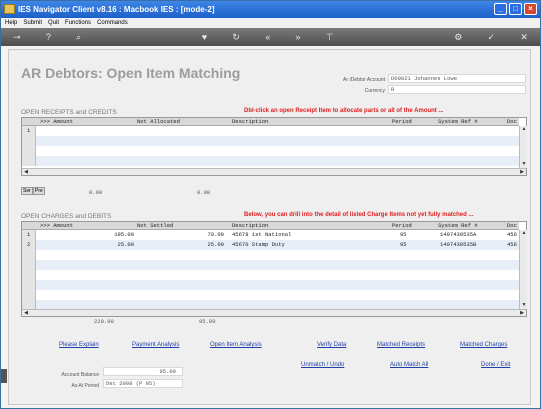  Describe the element at coordinates (112, 23) in the screenshot. I see `menu-commands: Commands` at that location.